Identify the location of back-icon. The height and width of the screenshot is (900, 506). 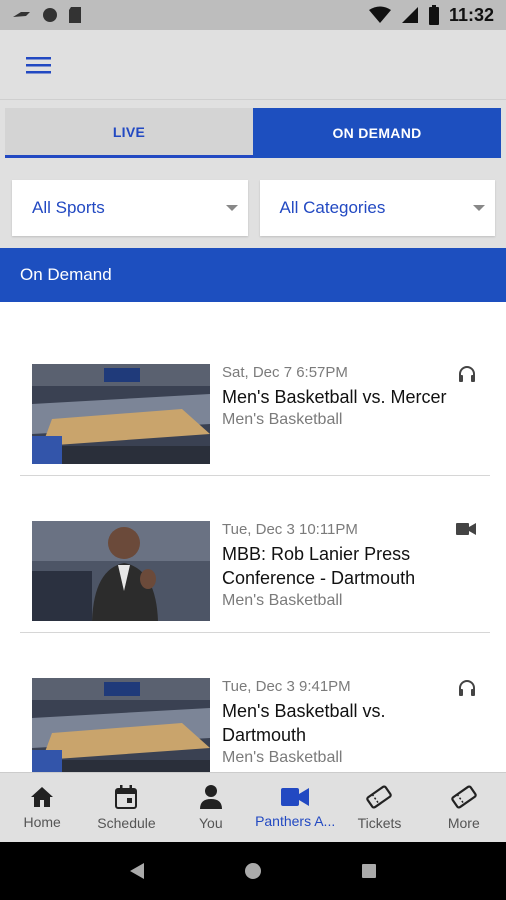
(137, 871).